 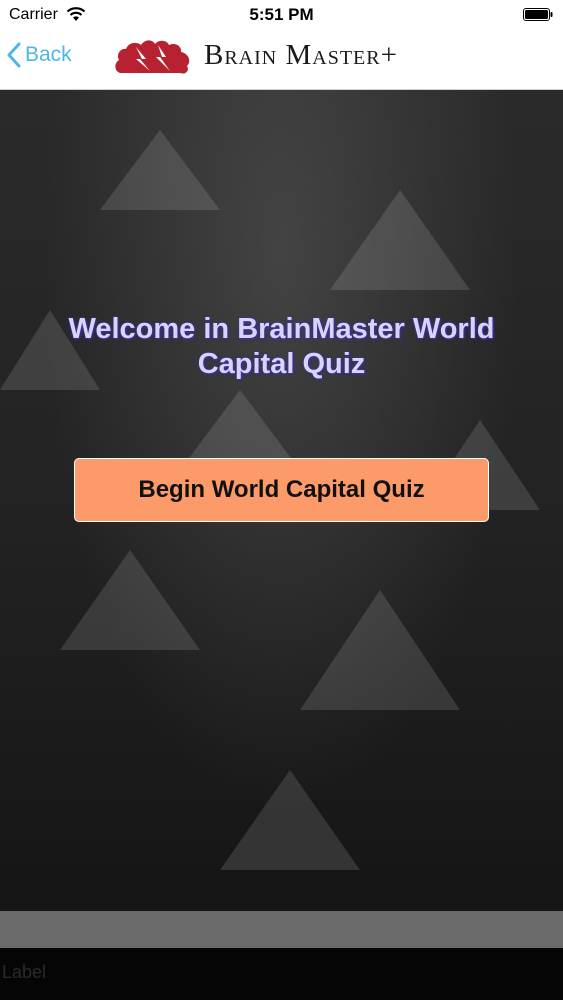 I want to click on navigation-bar: Back Brain Master+, so click(x=281, y=60).